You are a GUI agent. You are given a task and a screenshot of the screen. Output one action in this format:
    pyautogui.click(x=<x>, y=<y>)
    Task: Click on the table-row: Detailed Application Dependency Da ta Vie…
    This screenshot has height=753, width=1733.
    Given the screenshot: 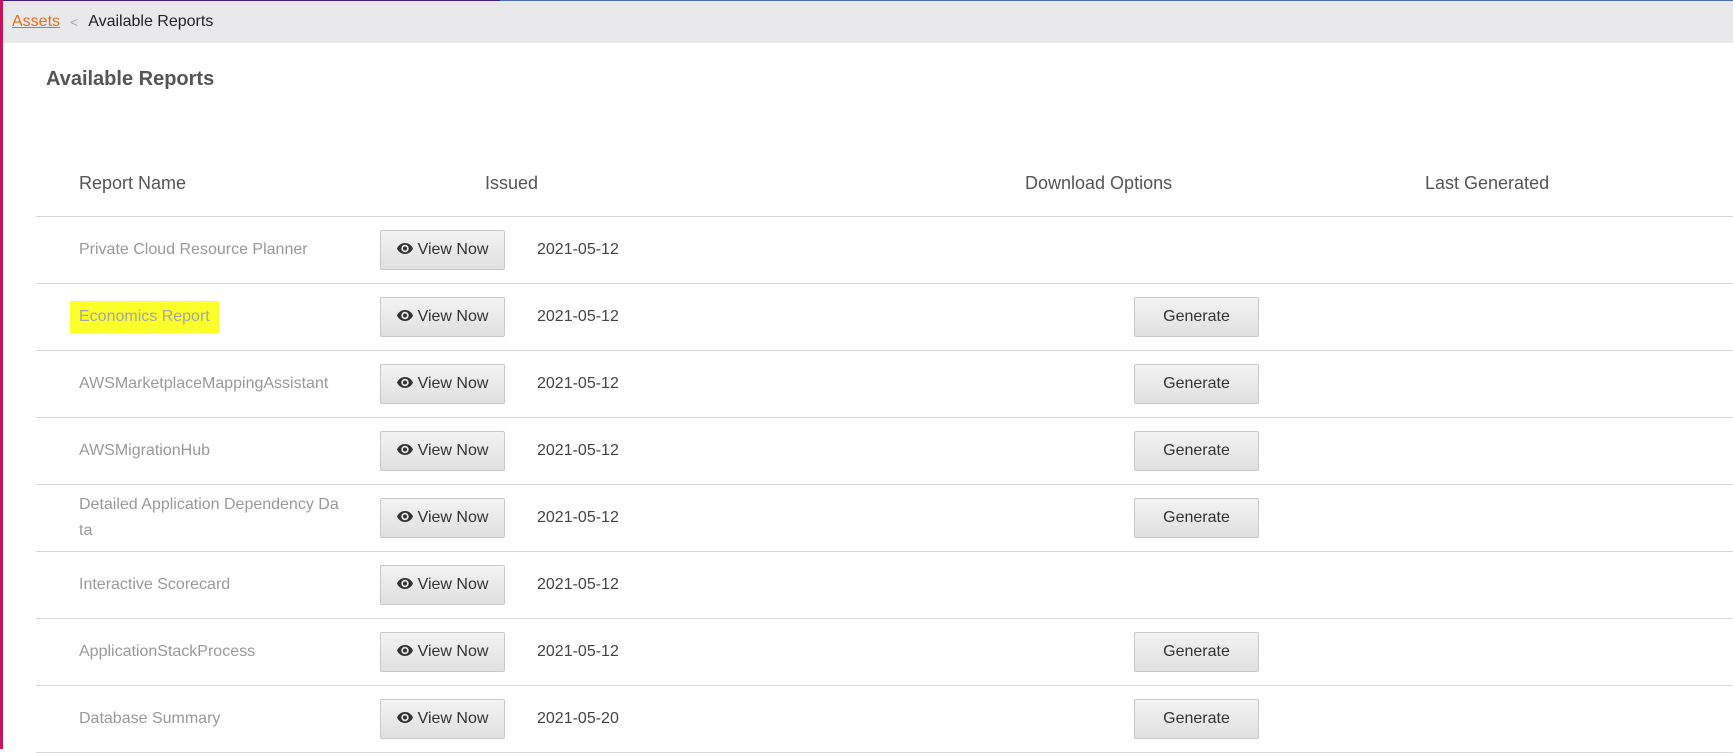 What is the action you would take?
    pyautogui.click(x=884, y=518)
    